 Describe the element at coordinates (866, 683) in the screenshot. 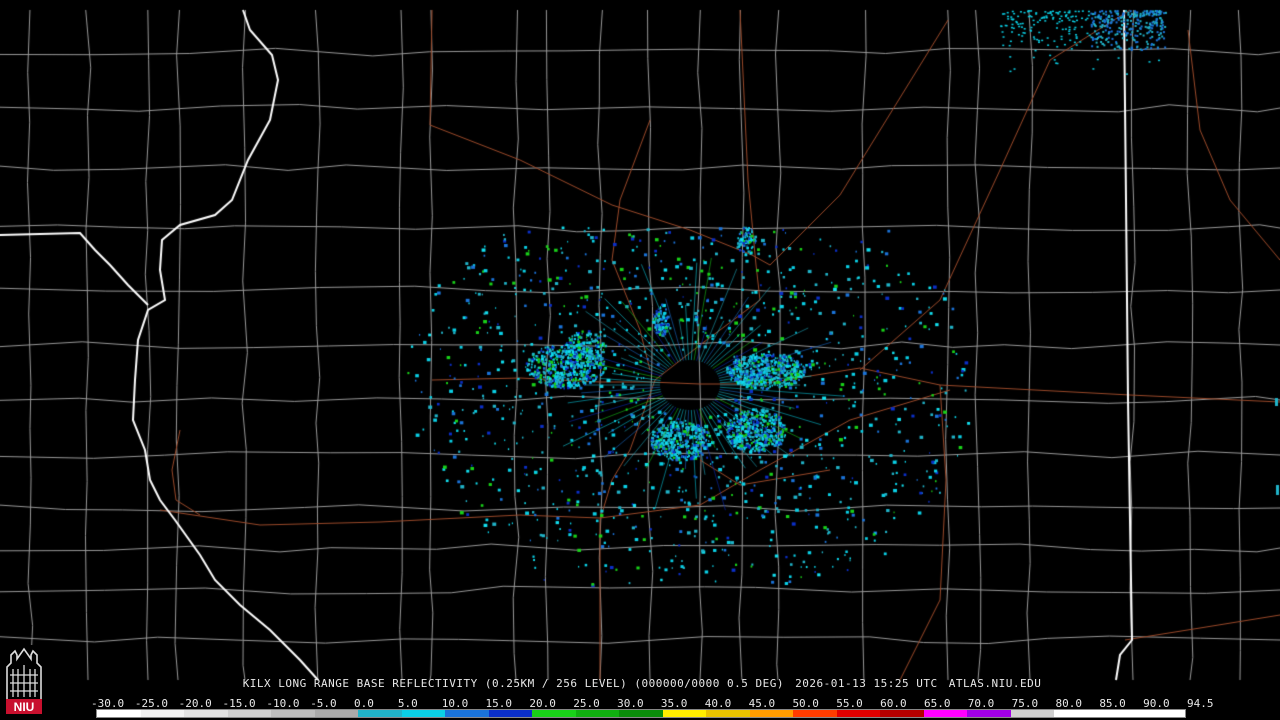

I see `radar-timestamp: 2026-01-13 15:25 UTC` at that location.